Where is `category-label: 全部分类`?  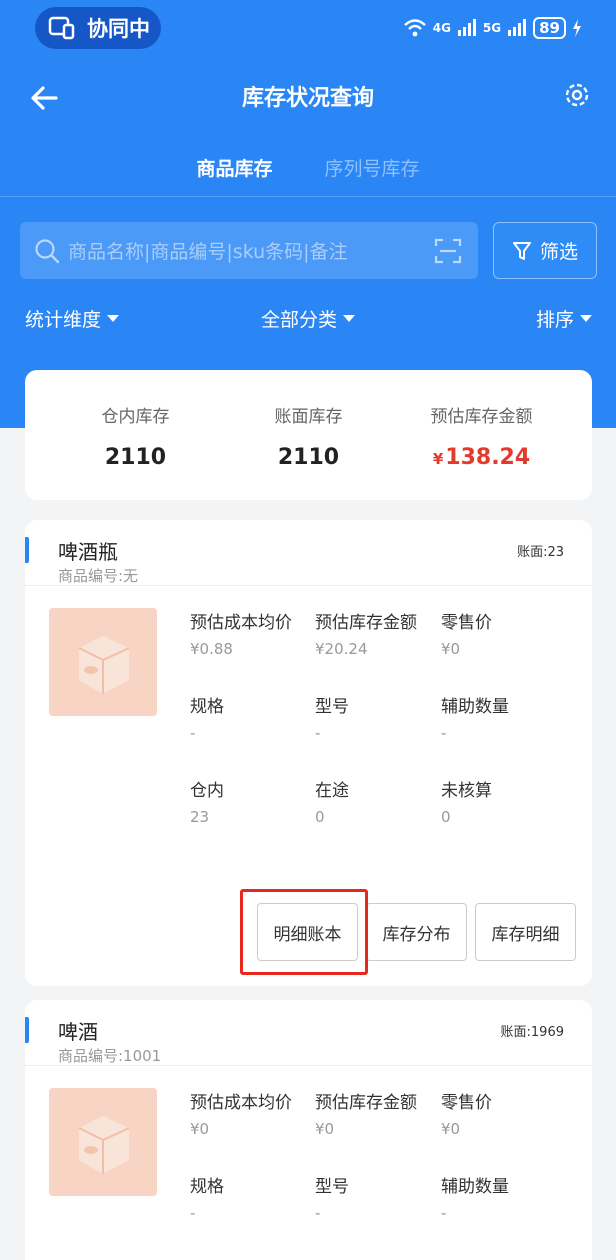 category-label: 全部分类 is located at coordinates (299, 320).